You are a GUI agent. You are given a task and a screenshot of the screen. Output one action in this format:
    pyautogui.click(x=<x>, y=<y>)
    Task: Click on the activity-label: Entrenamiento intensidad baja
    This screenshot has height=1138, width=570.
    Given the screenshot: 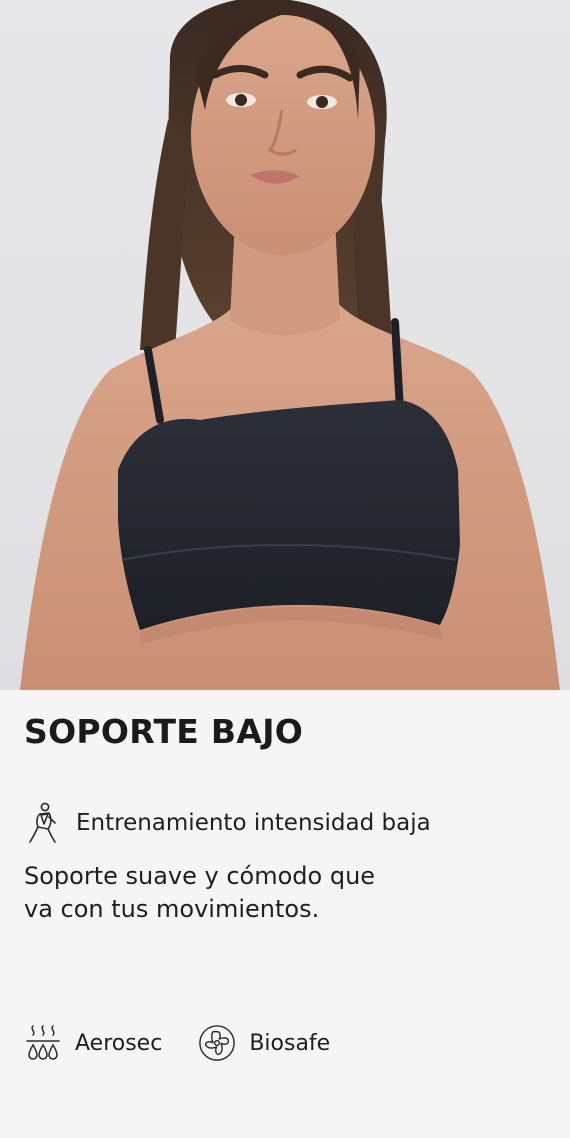 What is the action you would take?
    pyautogui.click(x=253, y=823)
    